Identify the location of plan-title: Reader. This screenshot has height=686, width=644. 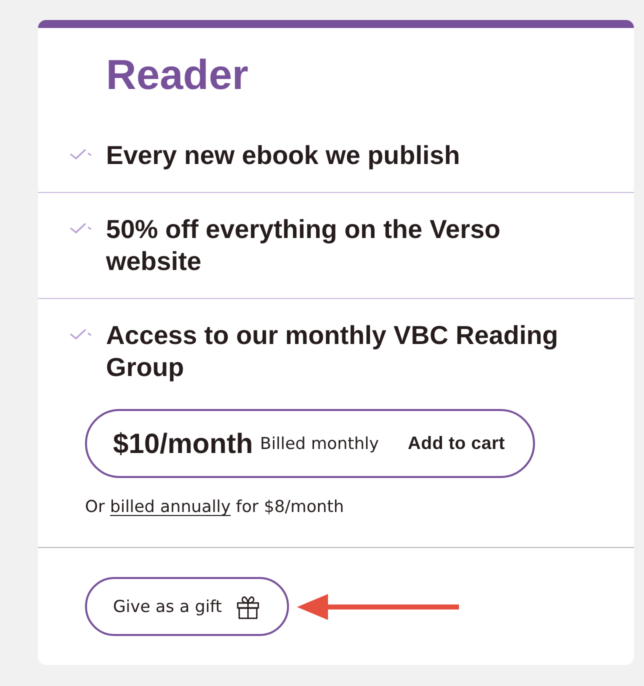
(177, 75).